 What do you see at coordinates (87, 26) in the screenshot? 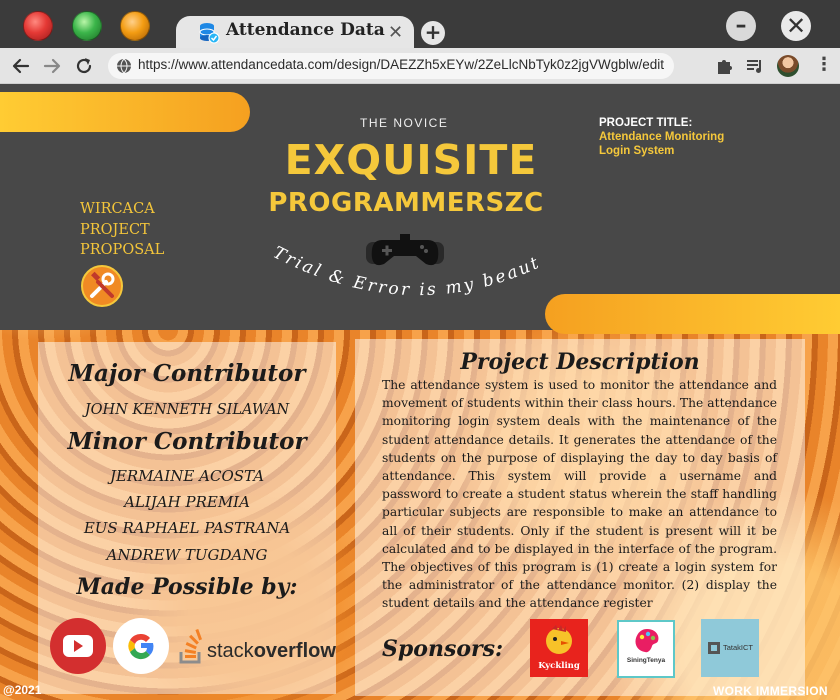
I see `maximize-dot` at bounding box center [87, 26].